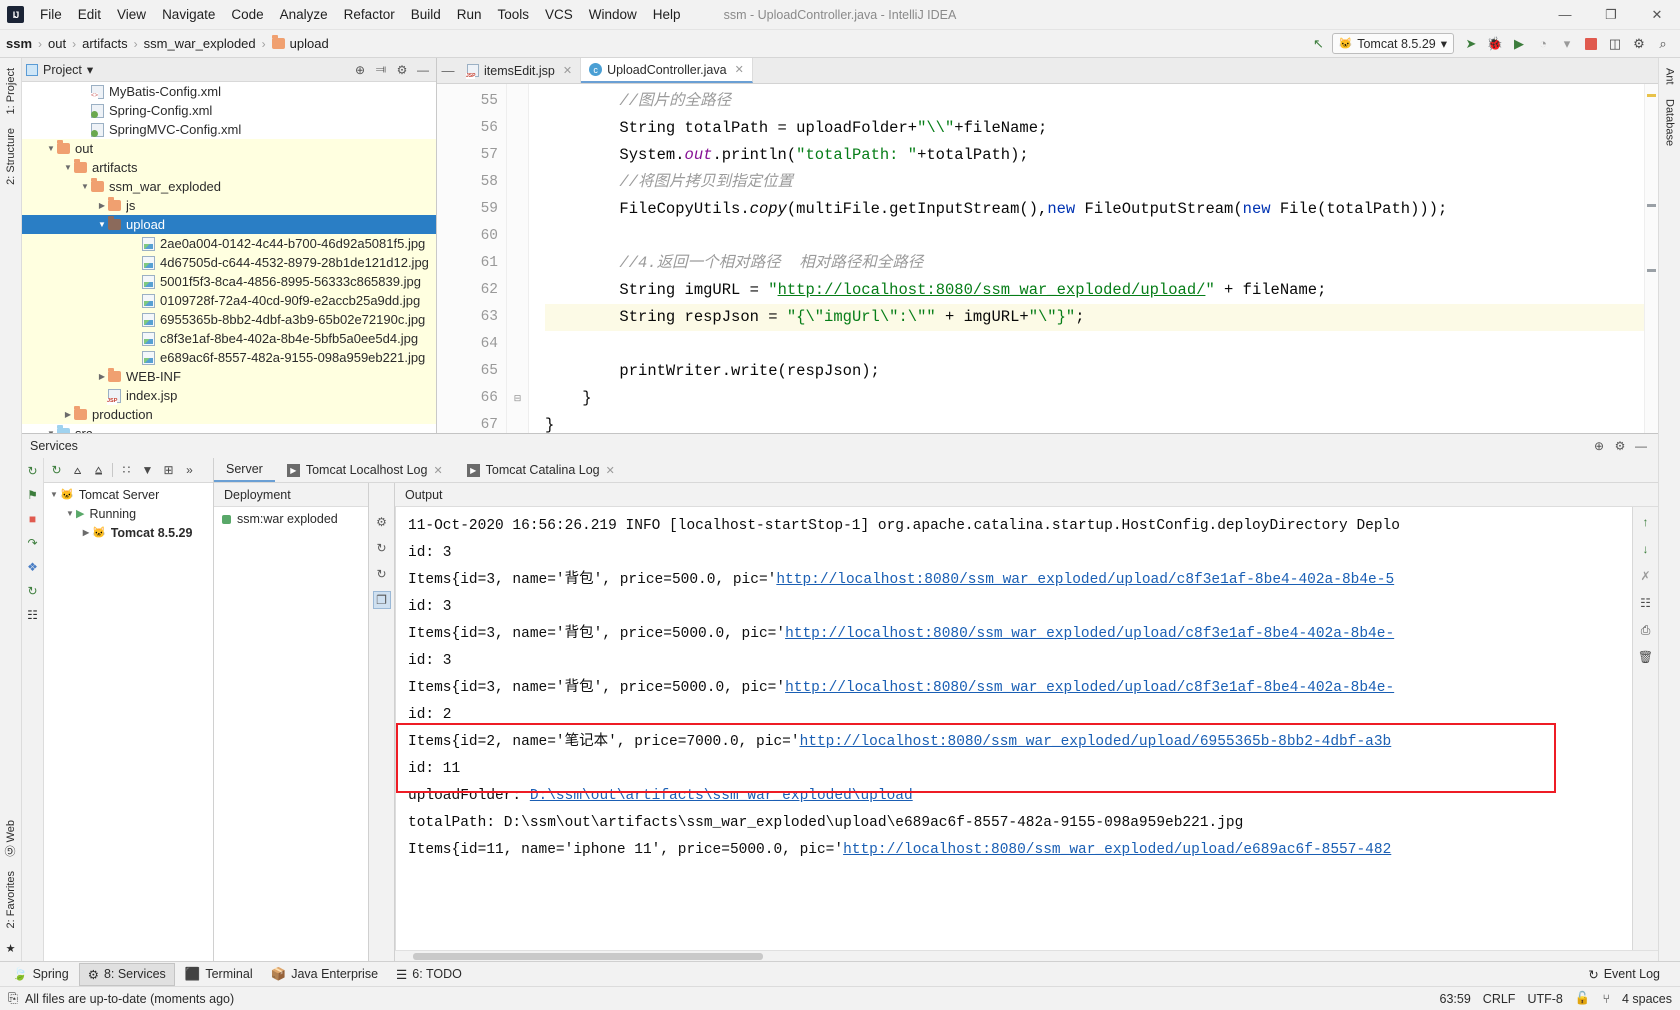 This screenshot has width=1680, height=1010. Describe the element at coordinates (667, 70) in the screenshot. I see `tab-uploadcontroller-java: c UploadController.java ✕` at that location.